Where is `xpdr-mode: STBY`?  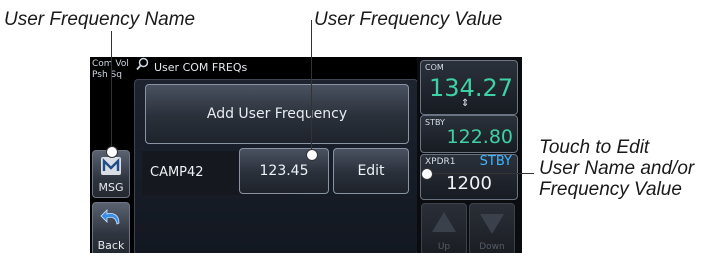 xpdr-mode: STBY is located at coordinates (495, 161).